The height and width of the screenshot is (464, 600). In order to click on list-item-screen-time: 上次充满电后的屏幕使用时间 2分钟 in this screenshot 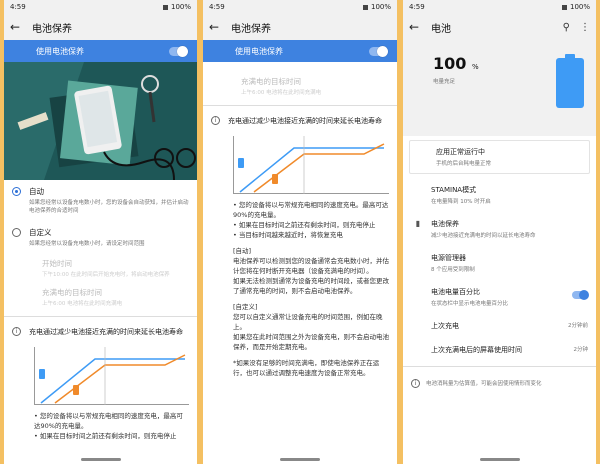, I will do `click(499, 350)`.